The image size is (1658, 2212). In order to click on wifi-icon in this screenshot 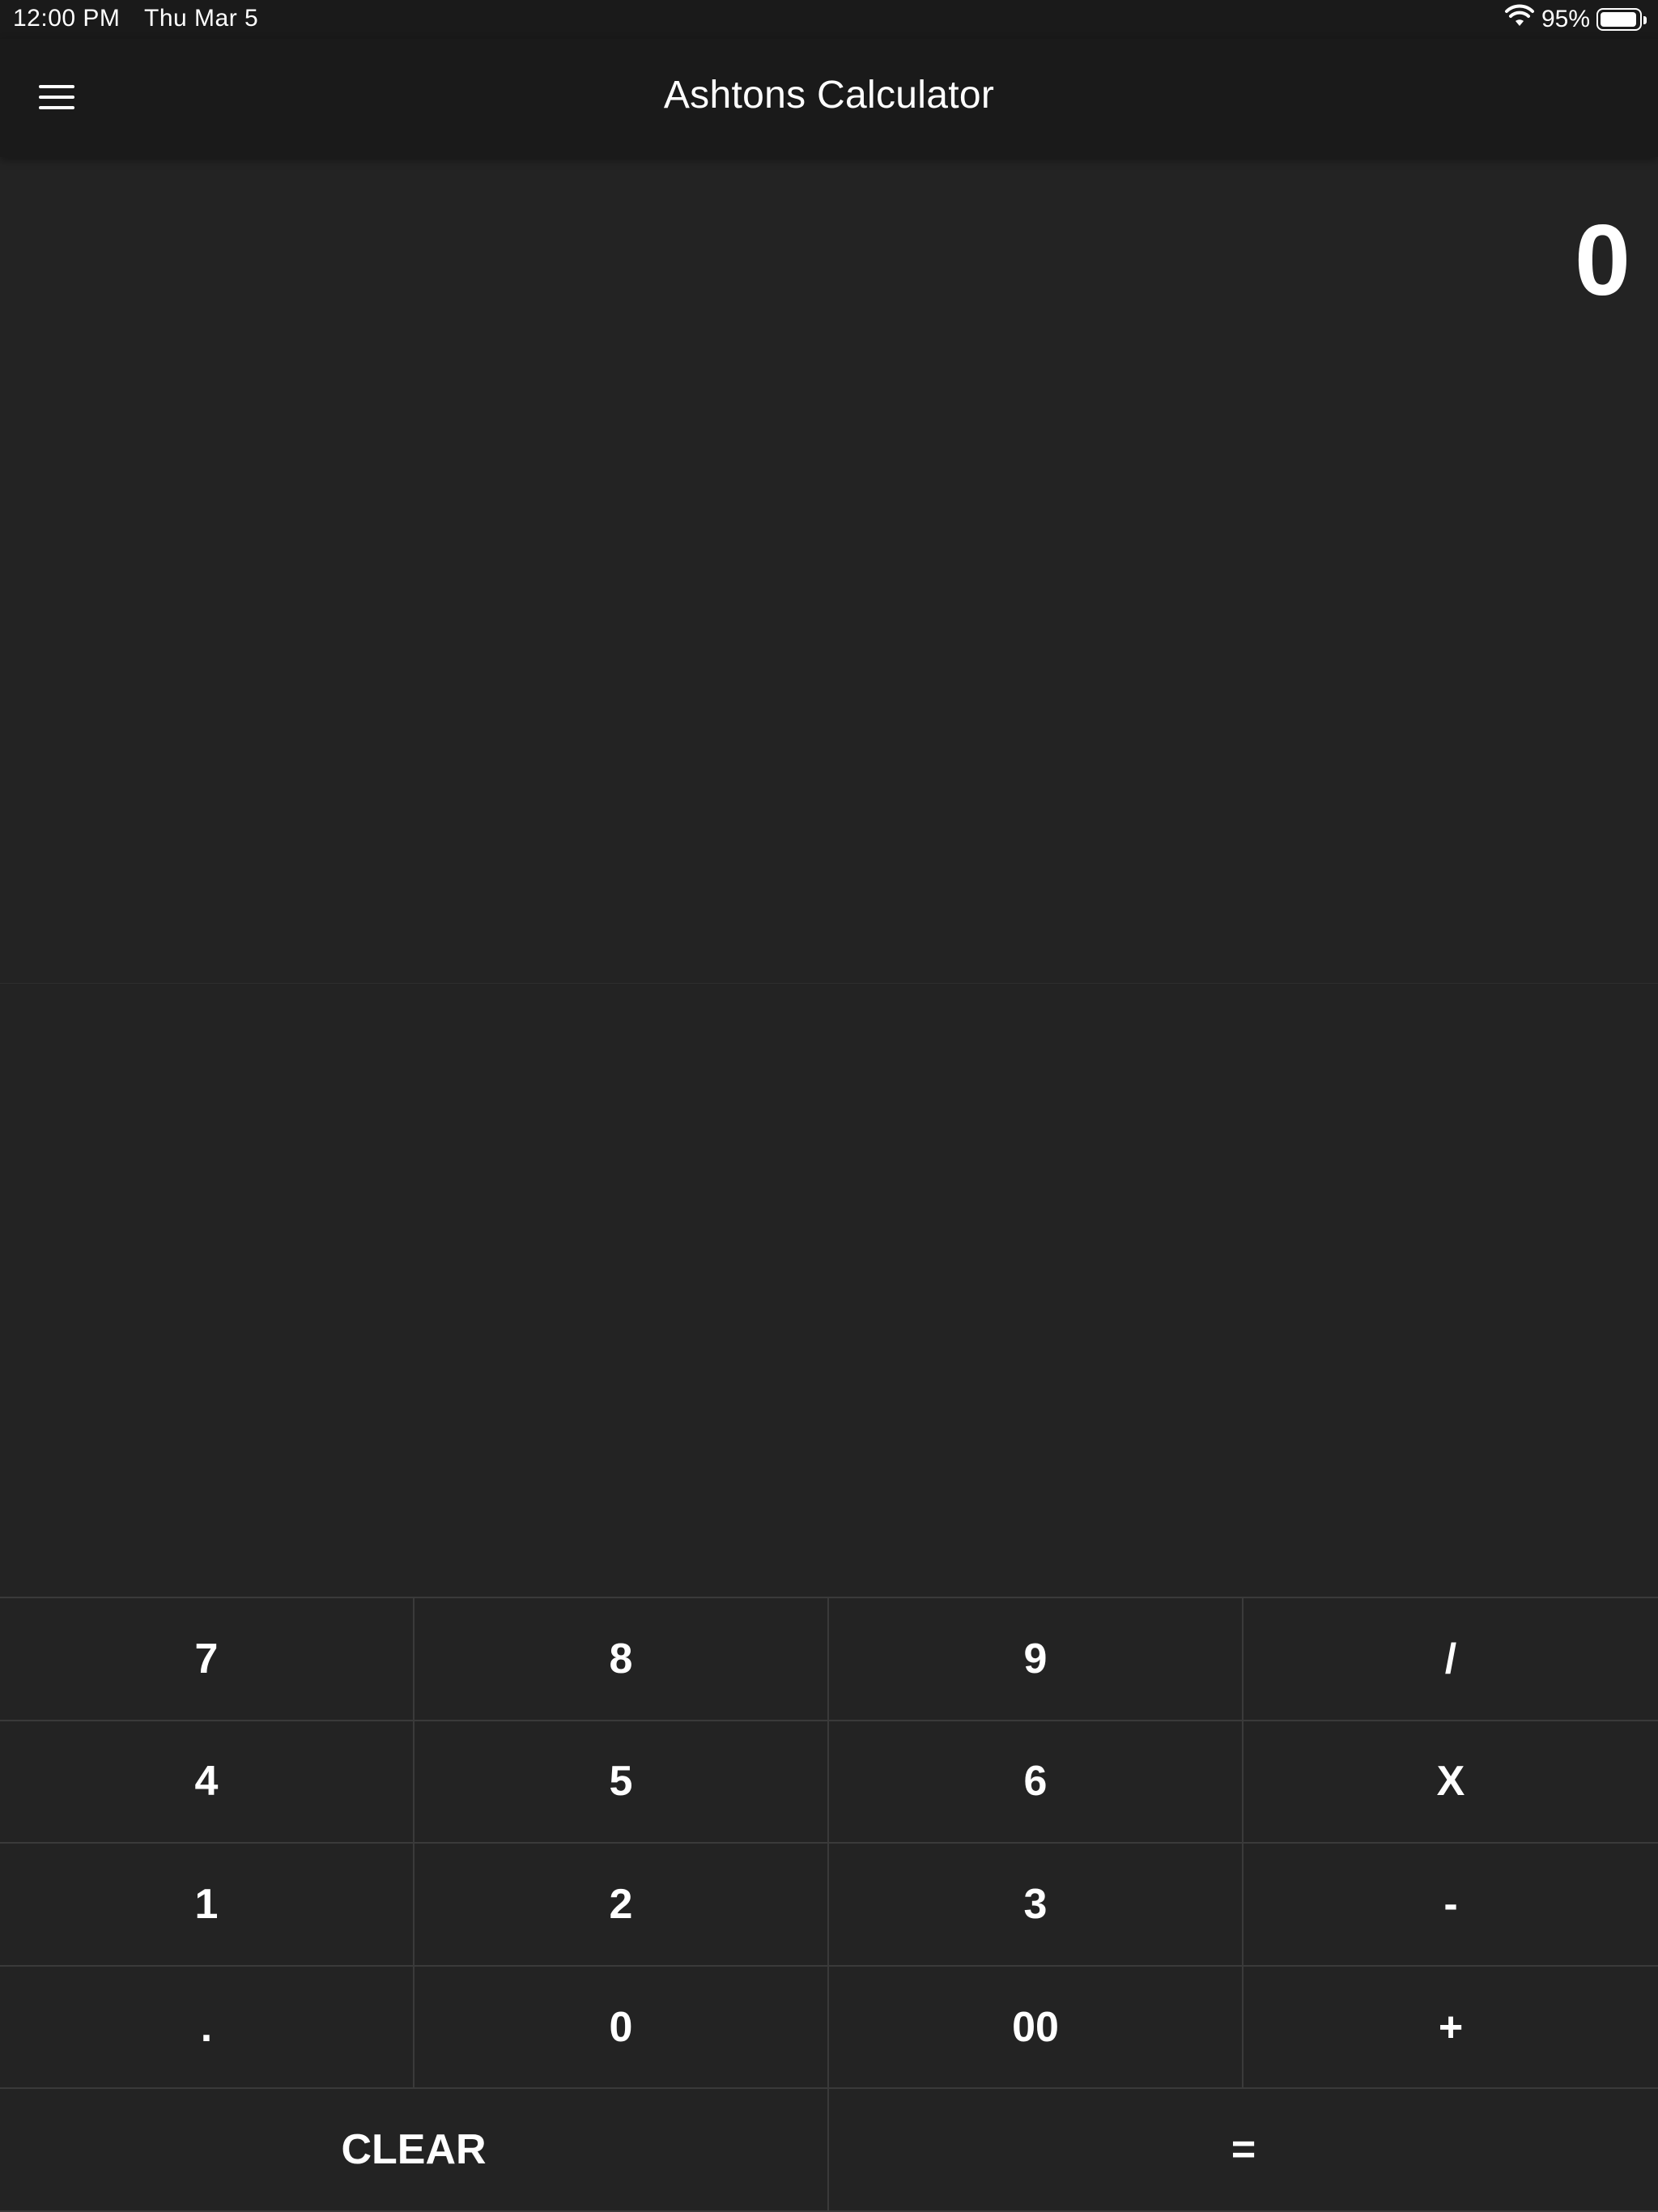, I will do `click(1519, 19)`.